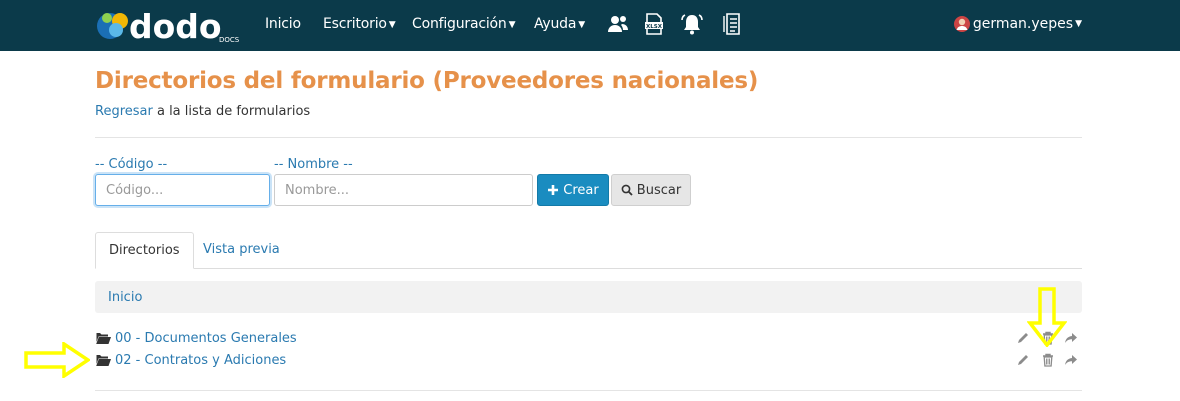  Describe the element at coordinates (229, 40) in the screenshot. I see `brand-subtext: DOCS` at that location.